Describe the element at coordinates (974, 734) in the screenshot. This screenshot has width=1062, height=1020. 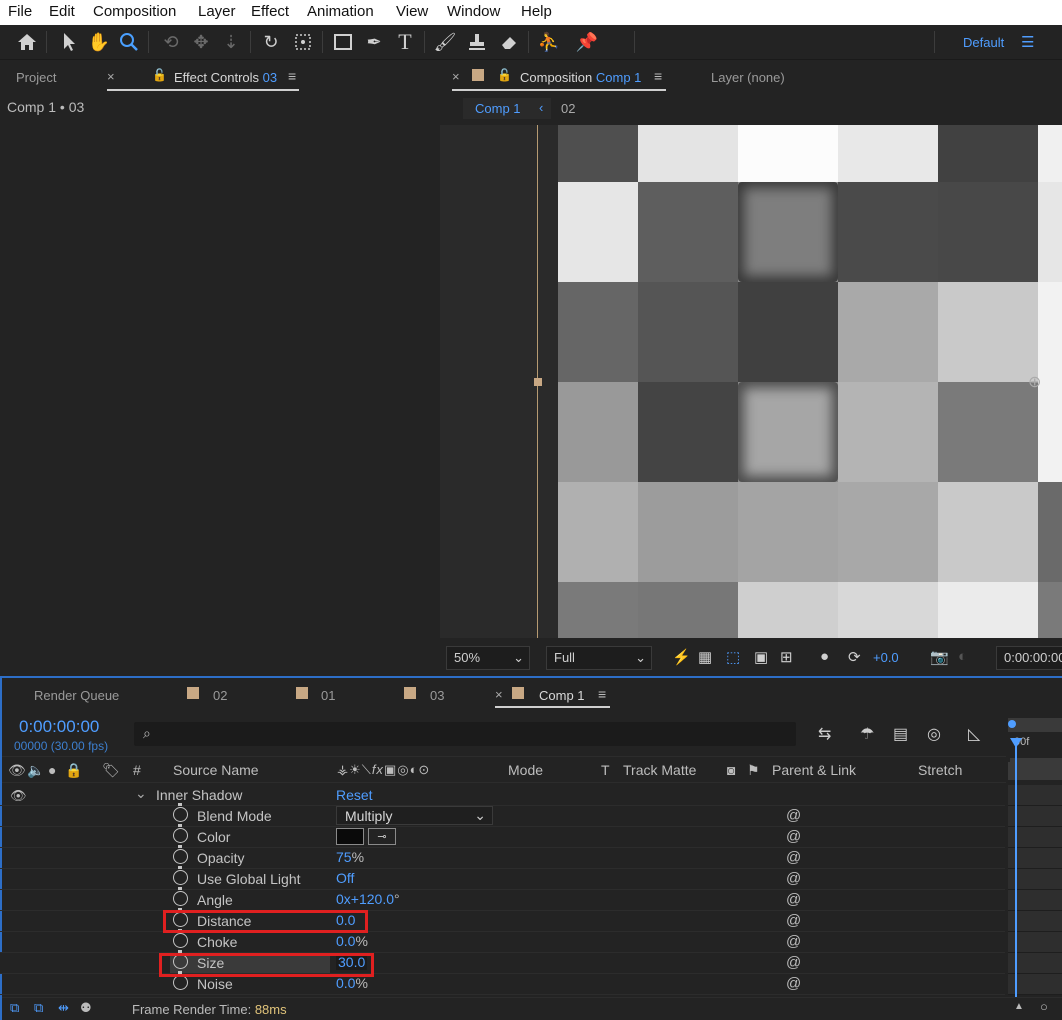
I see `graph-editor-icon: ◺` at that location.